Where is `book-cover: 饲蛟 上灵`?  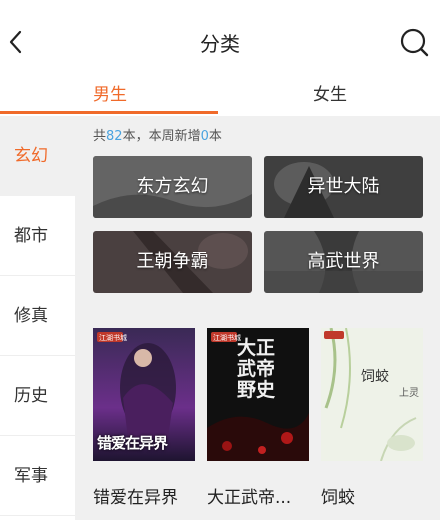 book-cover: 饲蛟 上灵 is located at coordinates (372, 394).